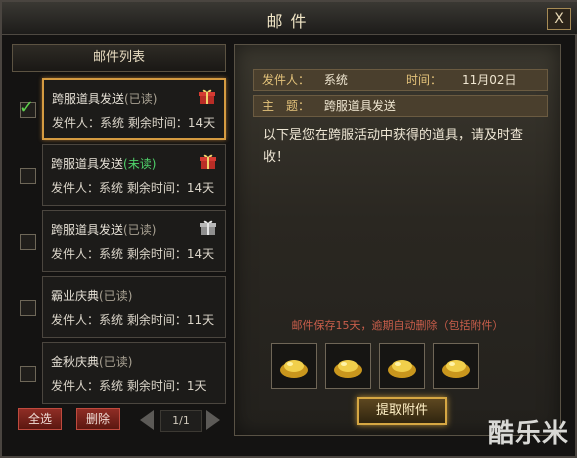  Describe the element at coordinates (119, 58) in the screenshot. I see `mail-list-header: 邮件列表` at that location.